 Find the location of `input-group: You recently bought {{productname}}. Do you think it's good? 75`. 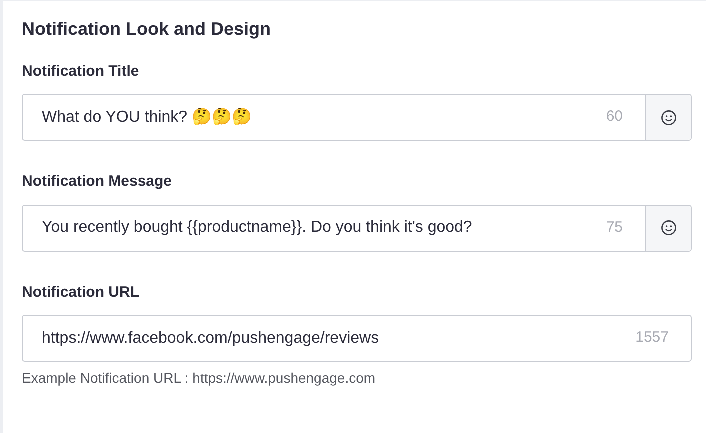

input-group: You recently bought {{productname}}. Do you think it's good? 75 is located at coordinates (357, 228).